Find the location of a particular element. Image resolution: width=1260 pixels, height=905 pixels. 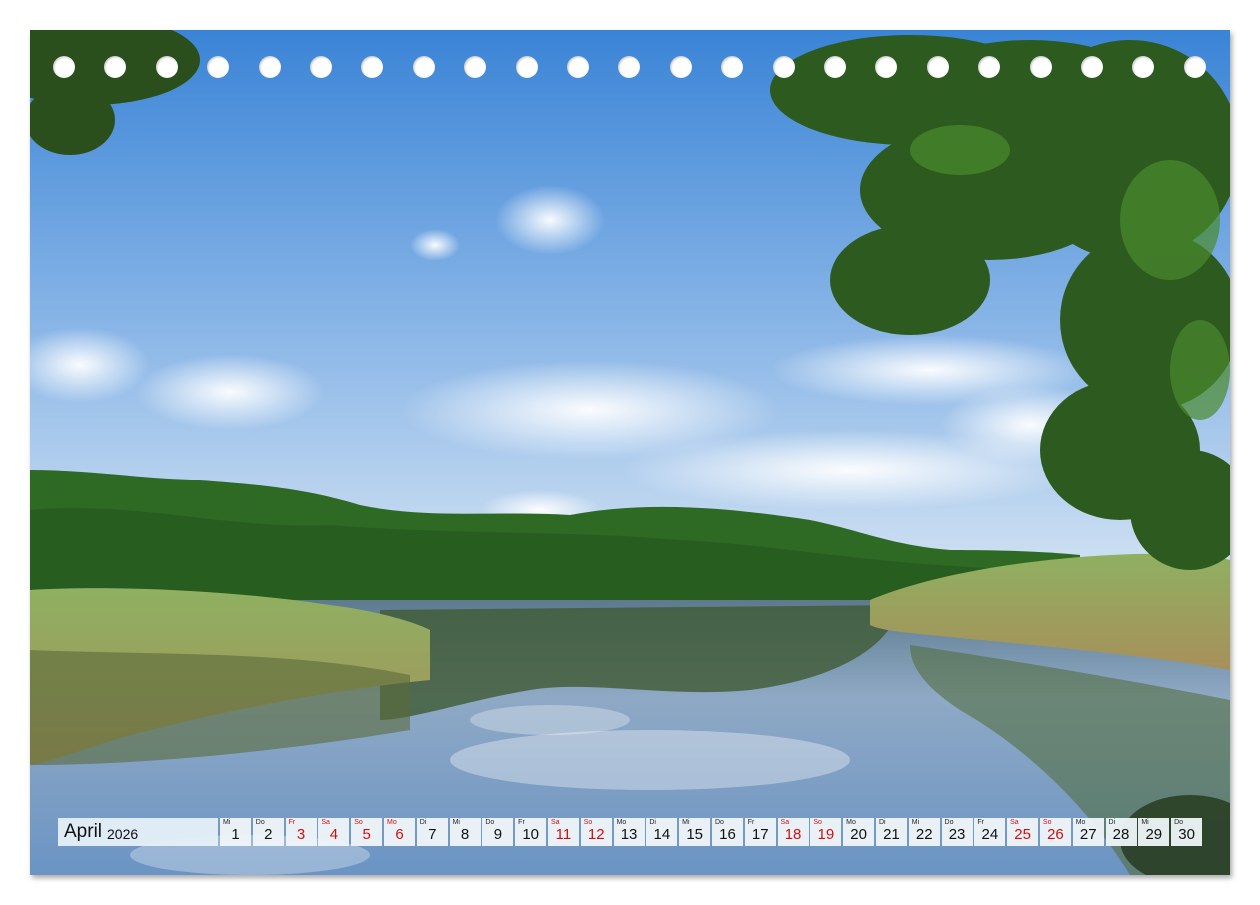

day-number: 4 is located at coordinates (334, 834).